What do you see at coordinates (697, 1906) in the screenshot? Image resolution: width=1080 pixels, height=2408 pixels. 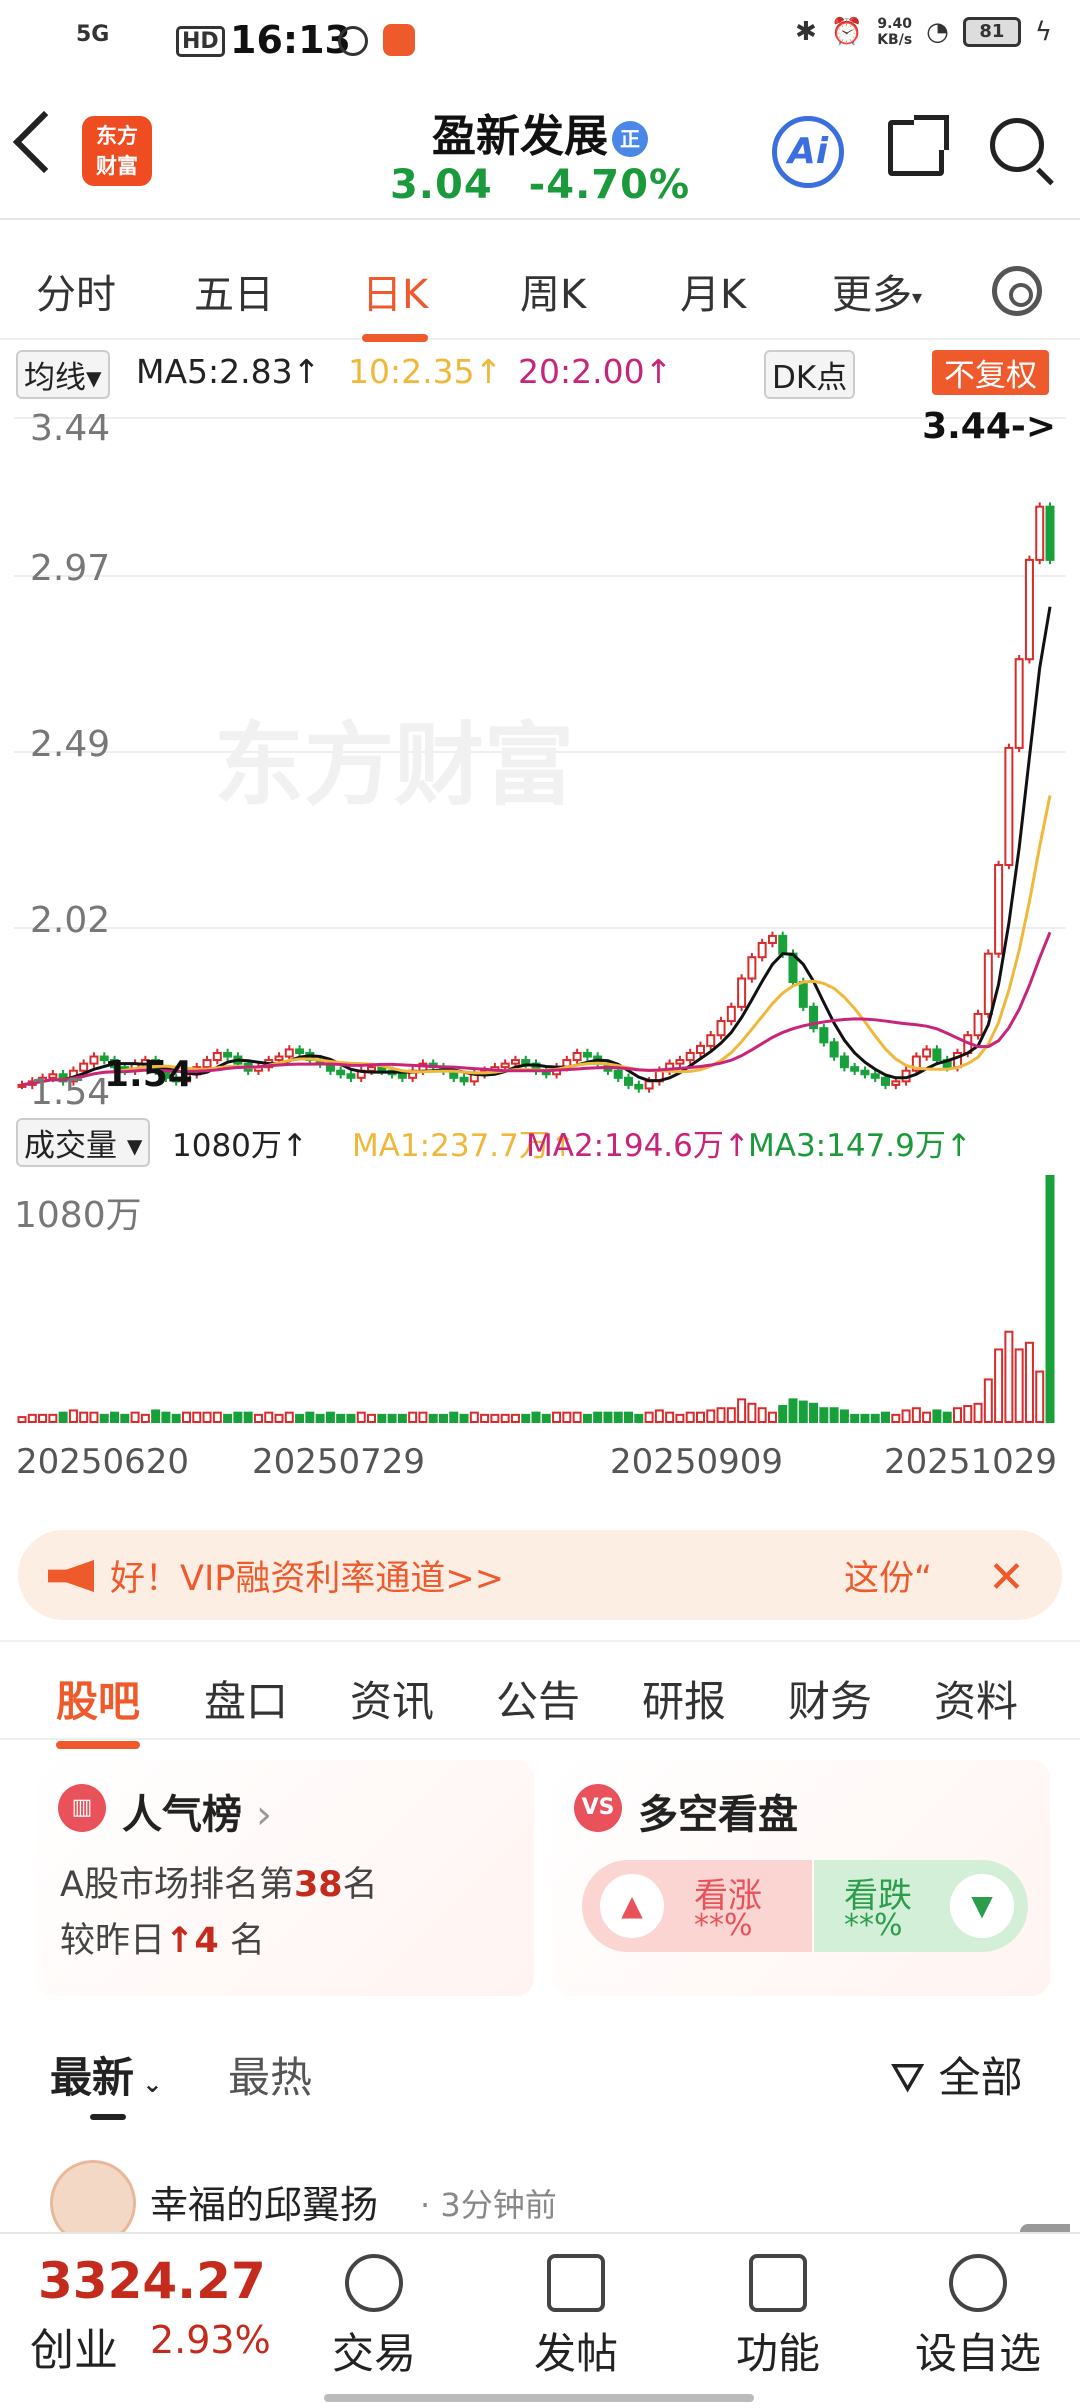 I see `vote-up-button: ▲ 看涨 **%` at bounding box center [697, 1906].